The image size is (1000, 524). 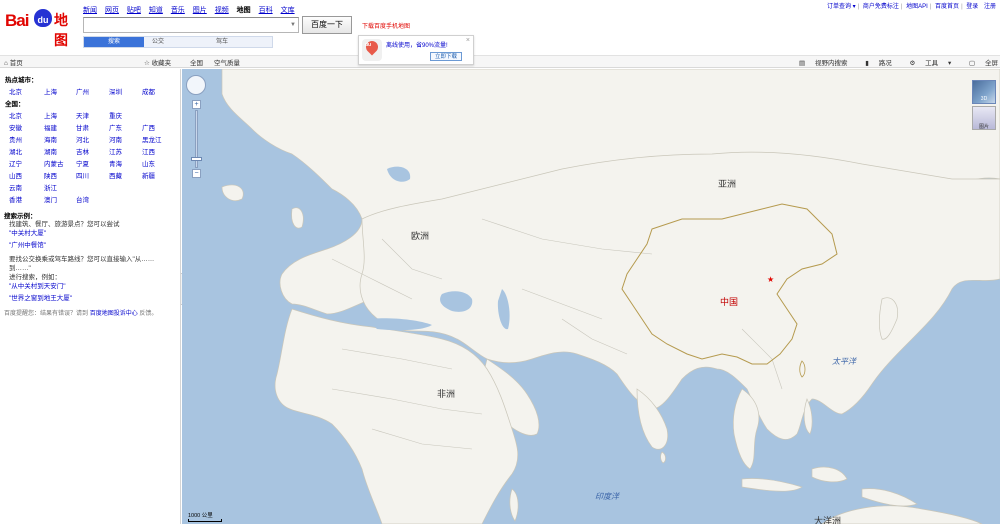 What do you see at coordinates (157, 62) in the screenshot?
I see `favorites-button: ☆ 收藏夹` at bounding box center [157, 62].